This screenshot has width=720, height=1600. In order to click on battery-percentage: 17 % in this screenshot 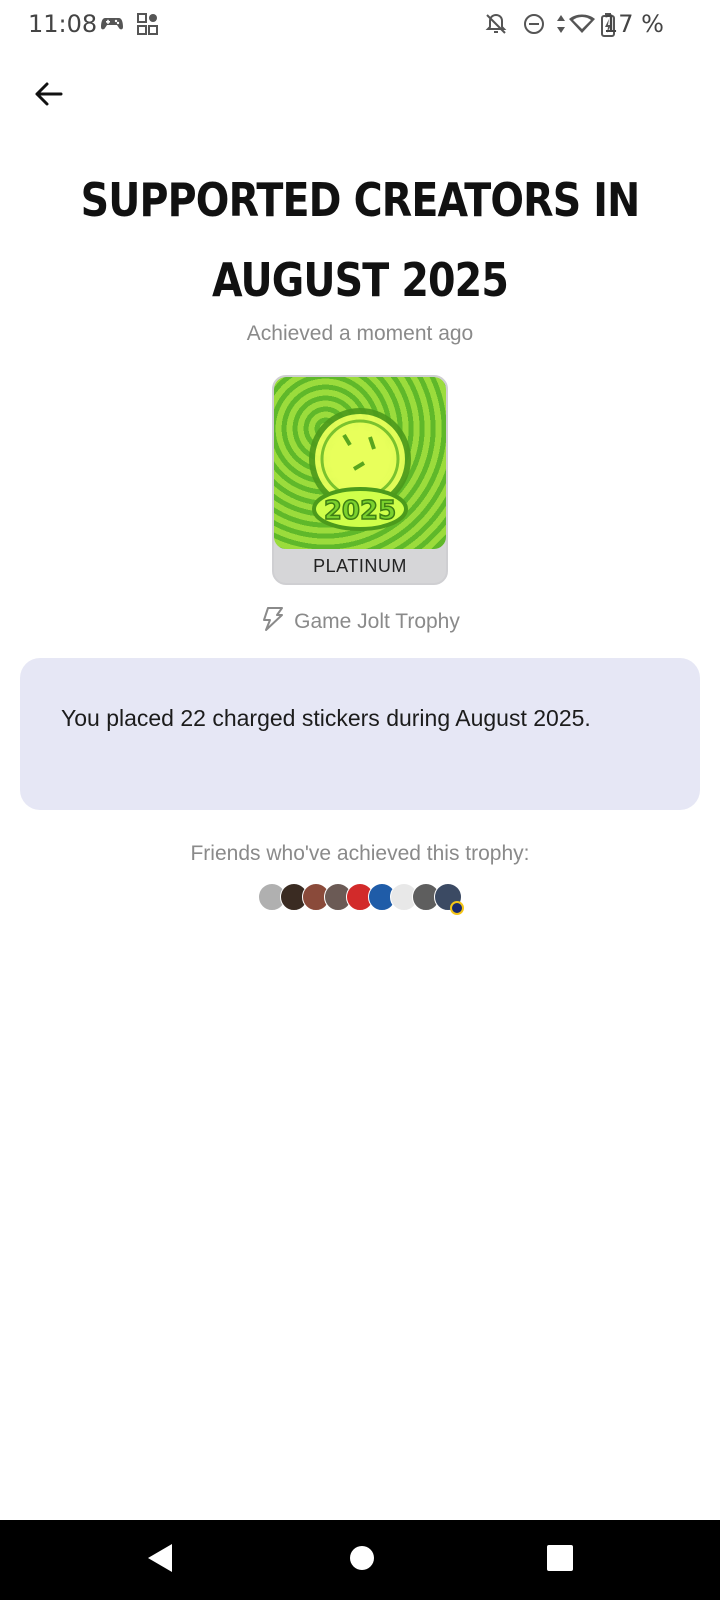, I will do `click(633, 24)`.